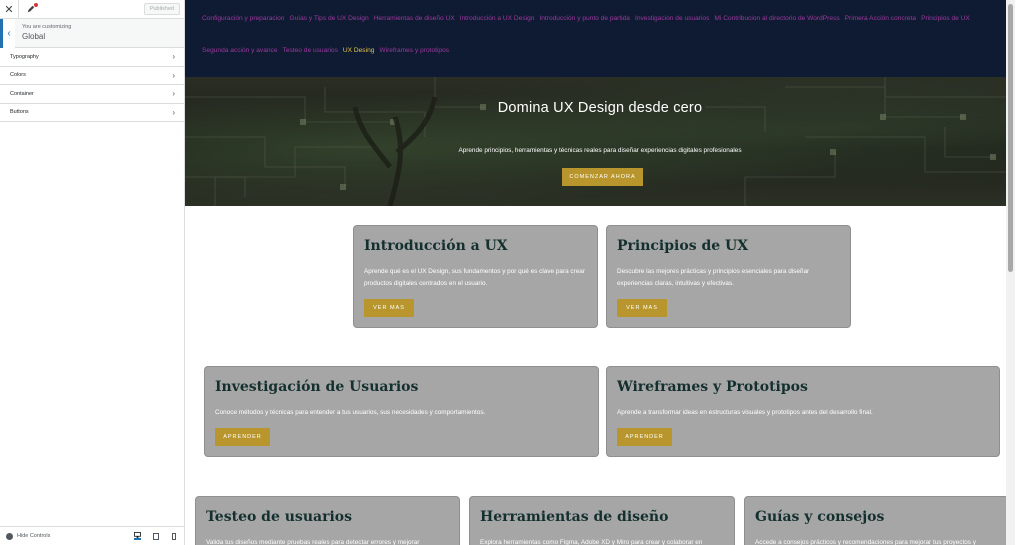 This screenshot has height=545, width=1024. I want to click on nav-link: Configuración y preparacion, so click(243, 19).